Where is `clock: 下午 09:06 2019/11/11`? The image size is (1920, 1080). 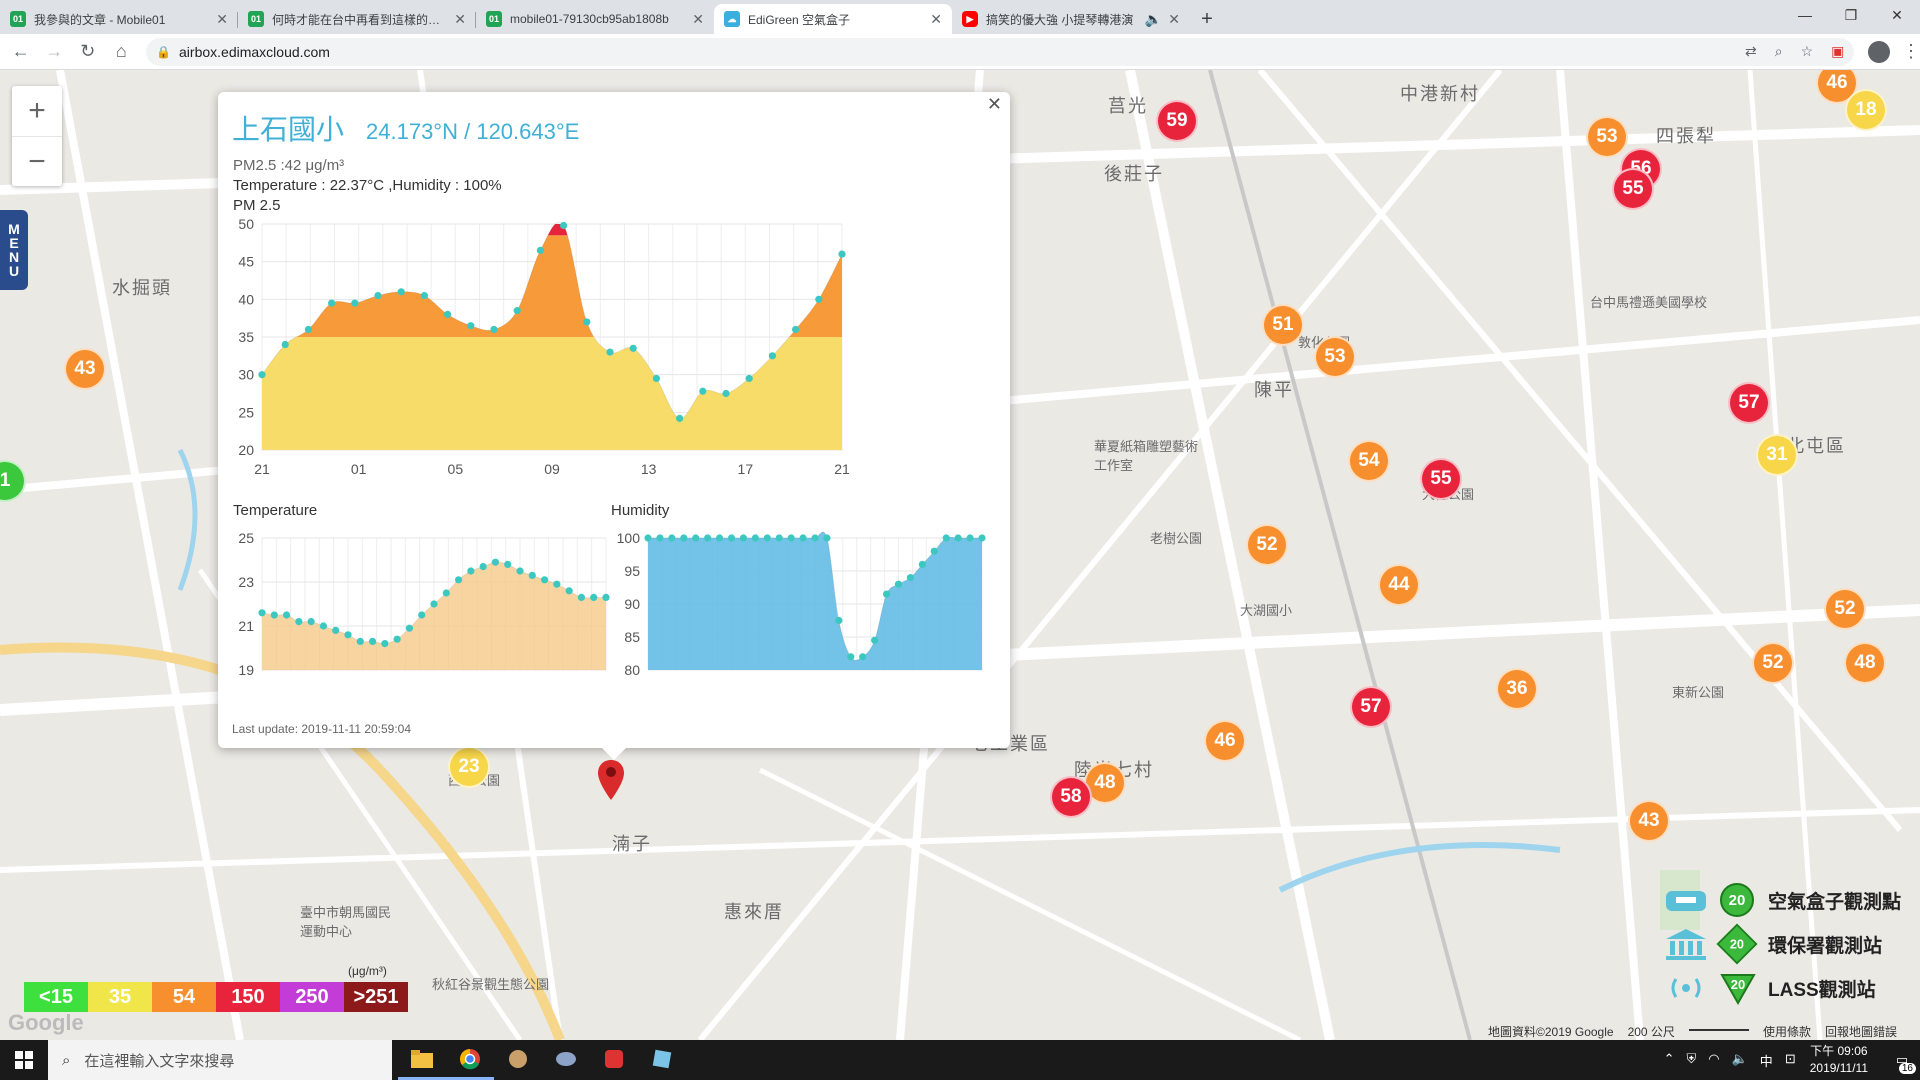
clock: 下午 09:06 2019/11/11 is located at coordinates (1839, 1060).